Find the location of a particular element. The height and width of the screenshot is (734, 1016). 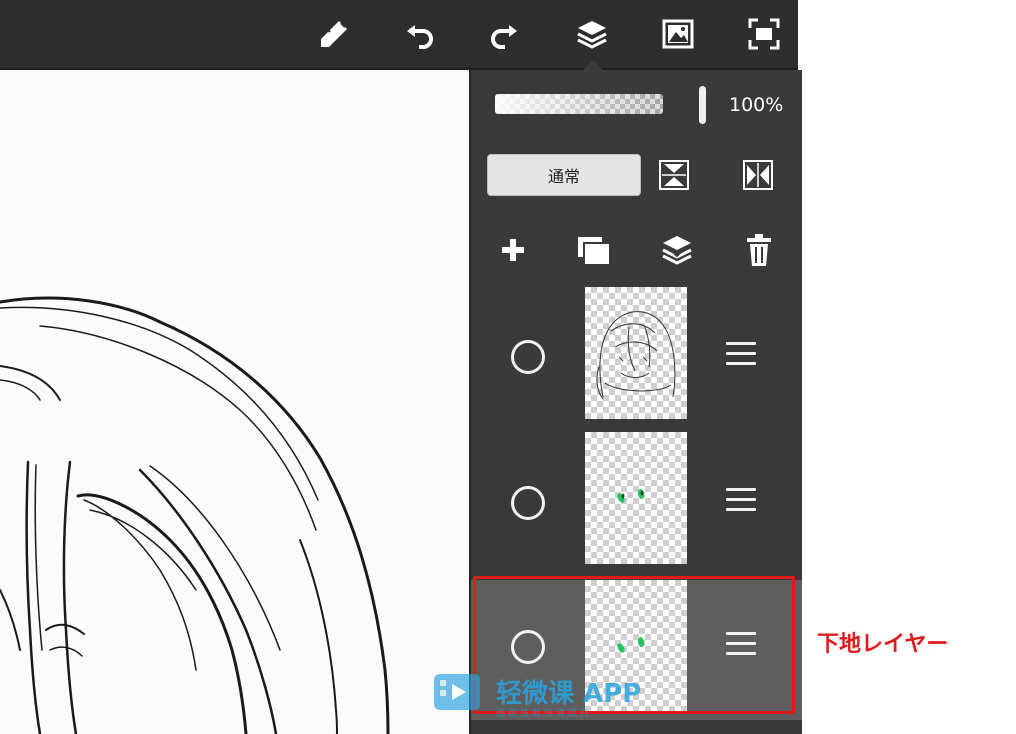

active-panel-pointer is located at coordinates (593, 65).